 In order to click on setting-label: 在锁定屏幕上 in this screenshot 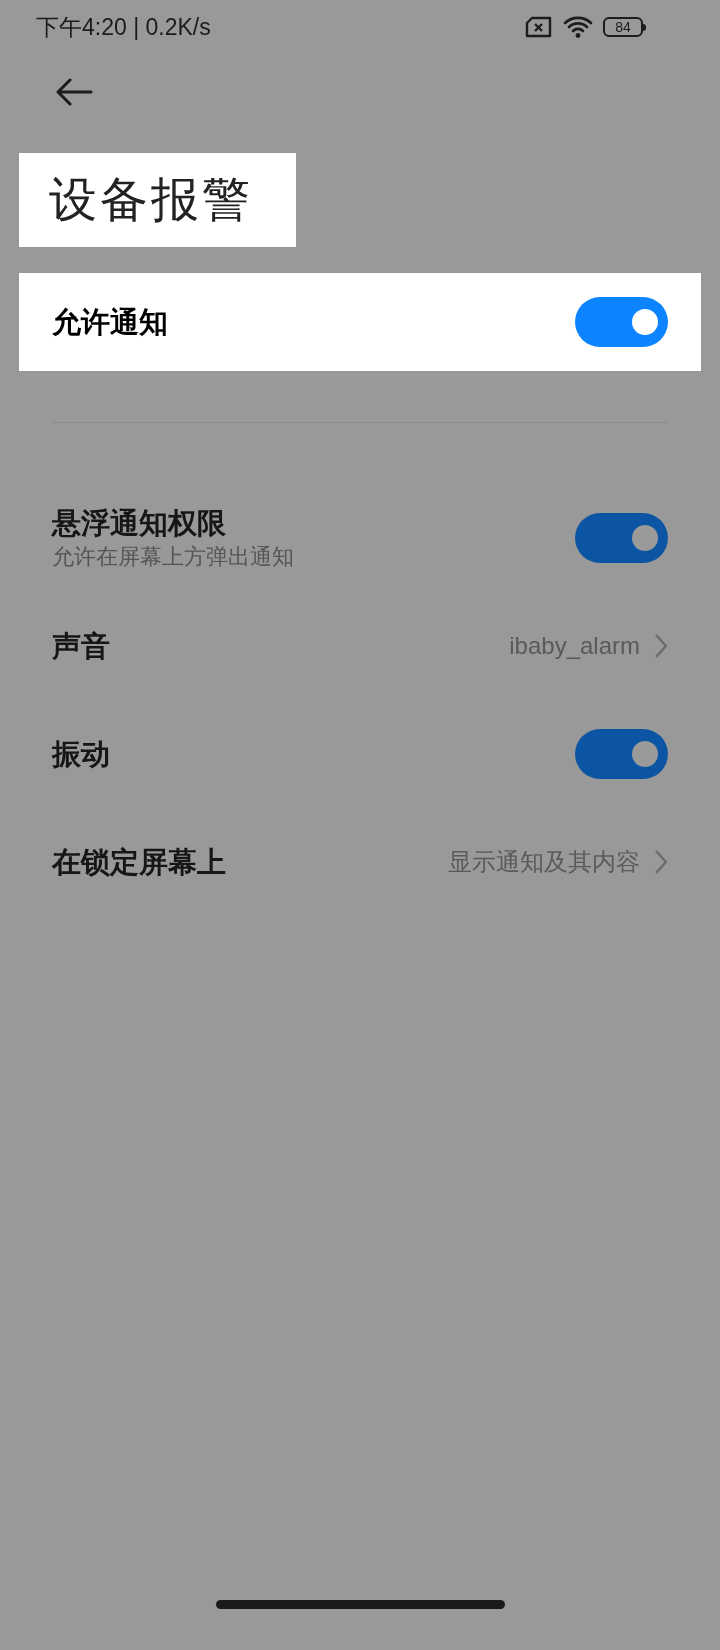, I will do `click(139, 862)`.